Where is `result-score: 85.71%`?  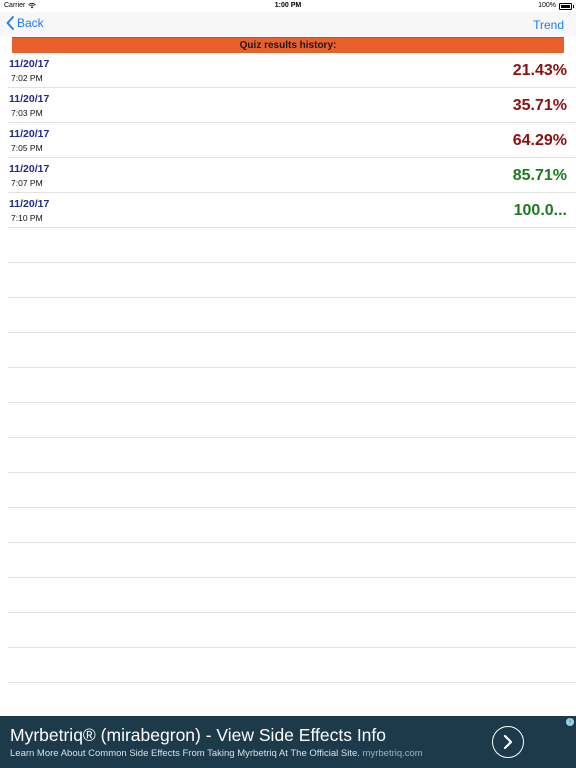
result-score: 85.71% is located at coordinates (539, 175).